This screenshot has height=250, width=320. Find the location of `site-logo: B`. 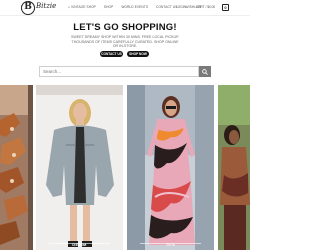

site-logo: B is located at coordinates (28, 8).